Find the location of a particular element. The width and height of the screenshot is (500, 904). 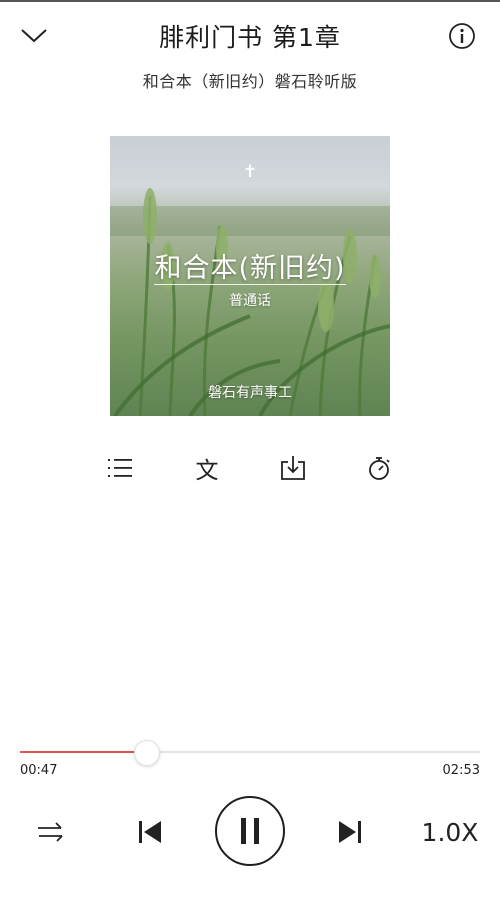

current-time: 00:47 is located at coordinates (39, 770).